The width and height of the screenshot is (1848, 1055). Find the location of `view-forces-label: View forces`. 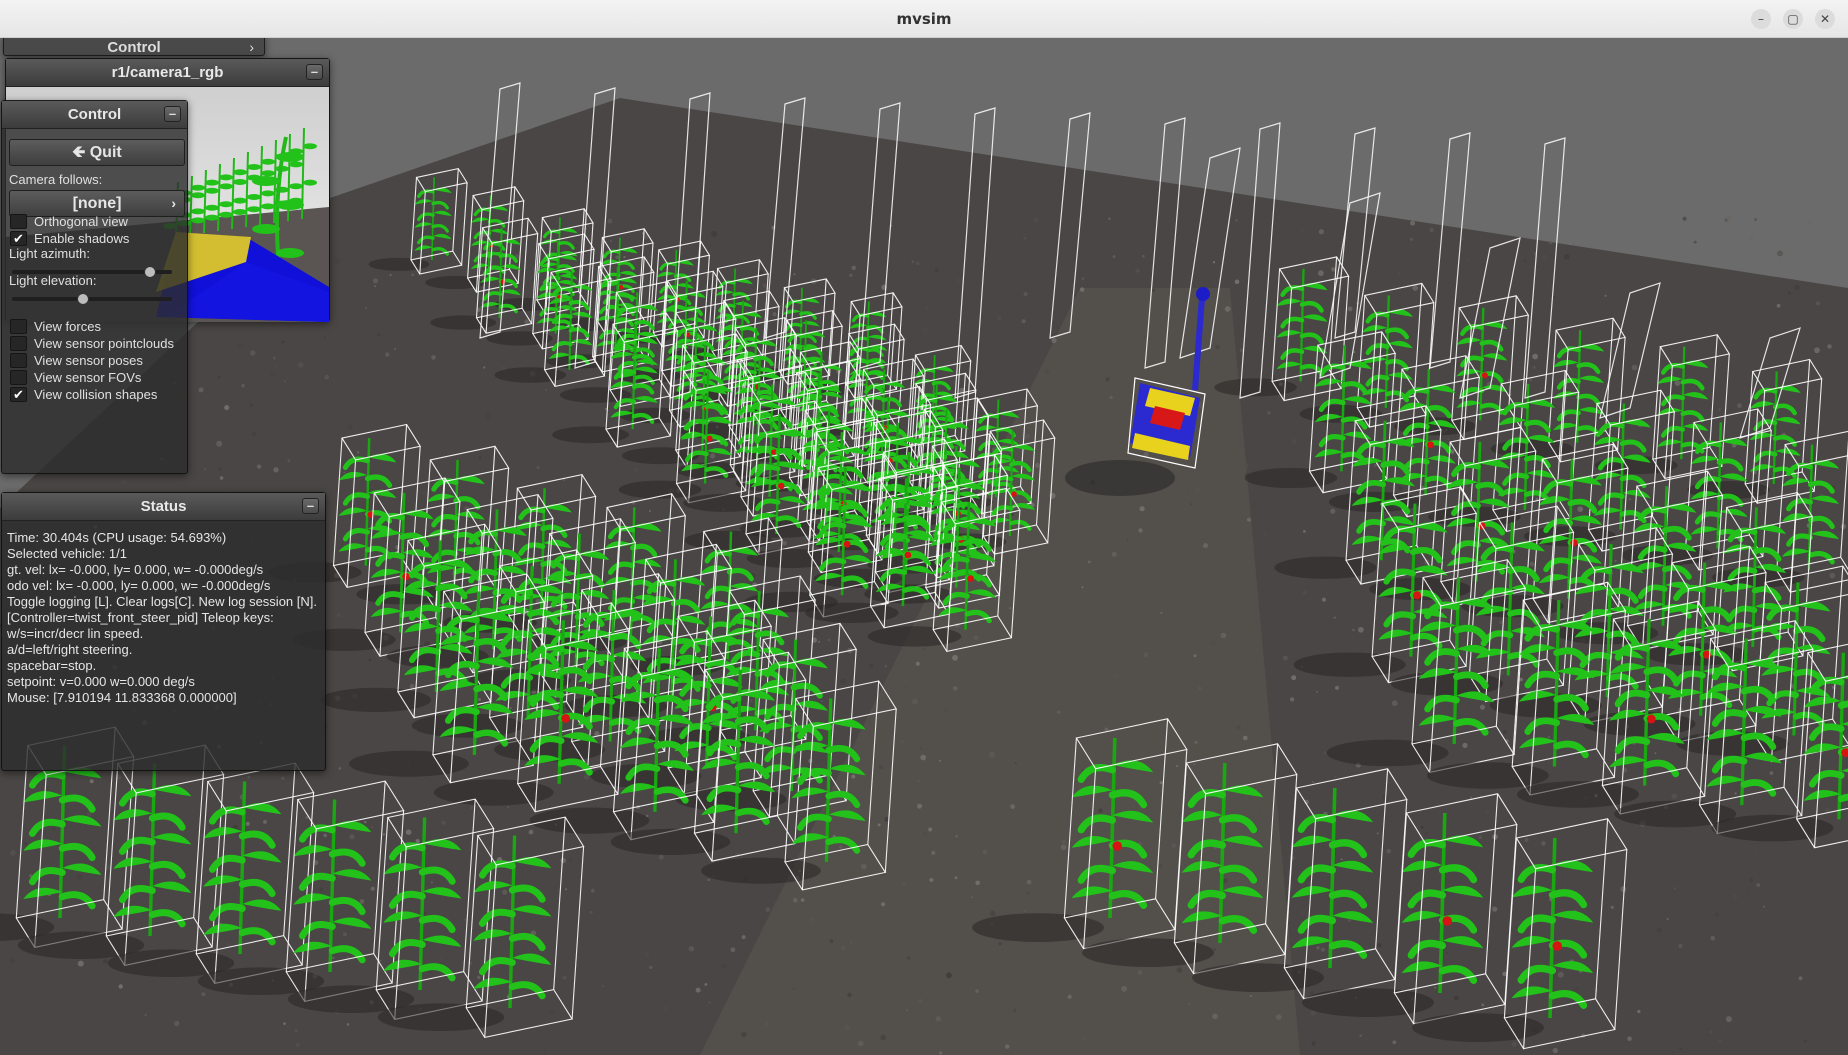

view-forces-label: View forces is located at coordinates (67, 326).